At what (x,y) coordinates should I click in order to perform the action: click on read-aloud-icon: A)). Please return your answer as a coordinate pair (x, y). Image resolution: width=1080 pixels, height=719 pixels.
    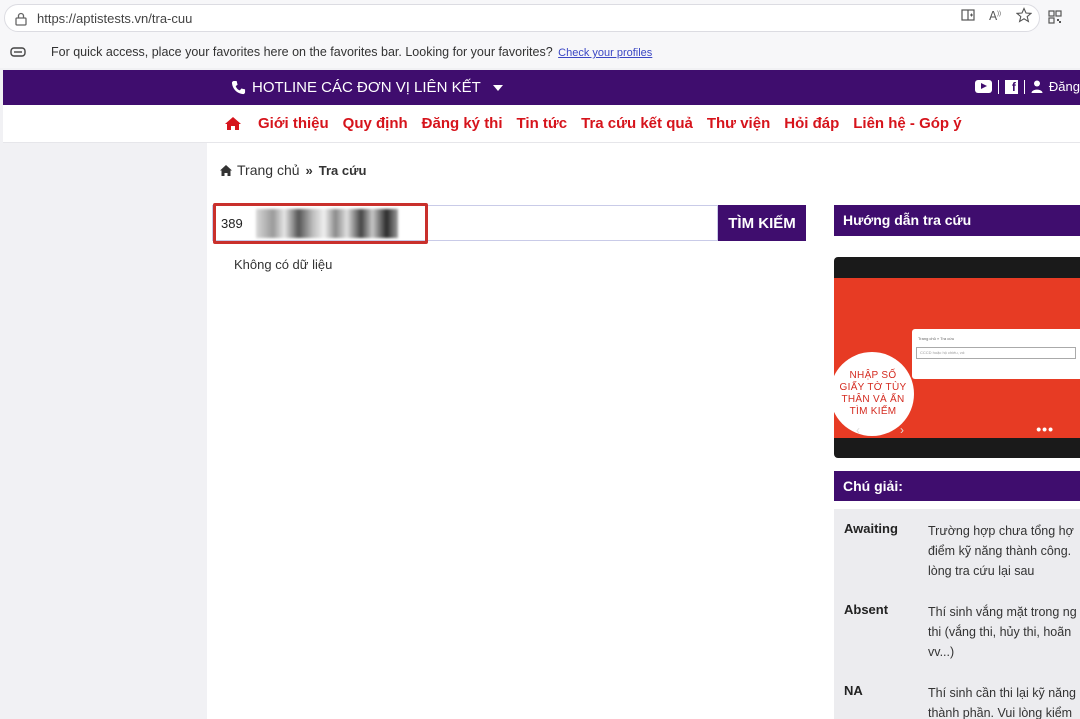
    Looking at the image, I should click on (996, 15).